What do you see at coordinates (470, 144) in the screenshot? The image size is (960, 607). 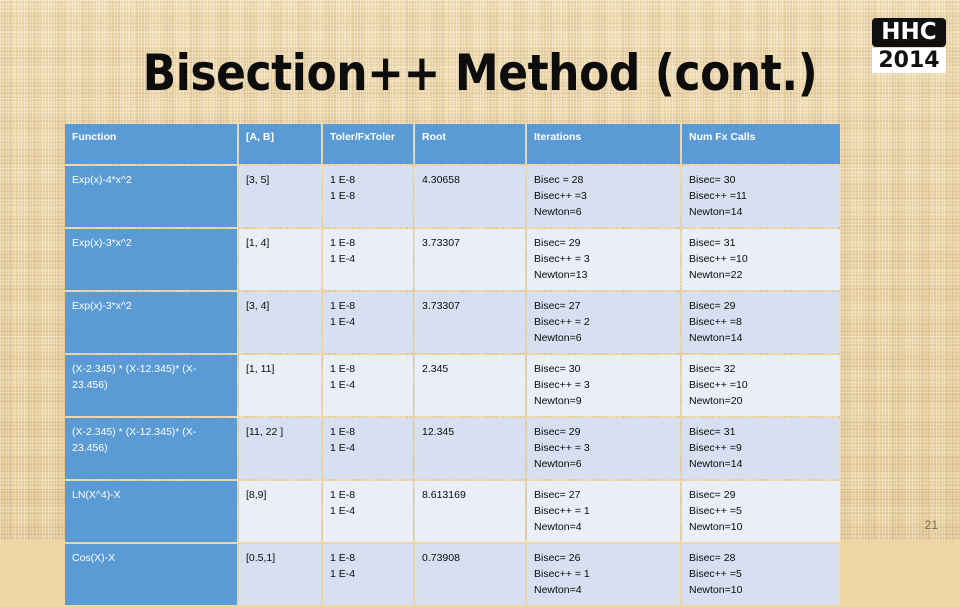 I see `column-header-root: Root` at bounding box center [470, 144].